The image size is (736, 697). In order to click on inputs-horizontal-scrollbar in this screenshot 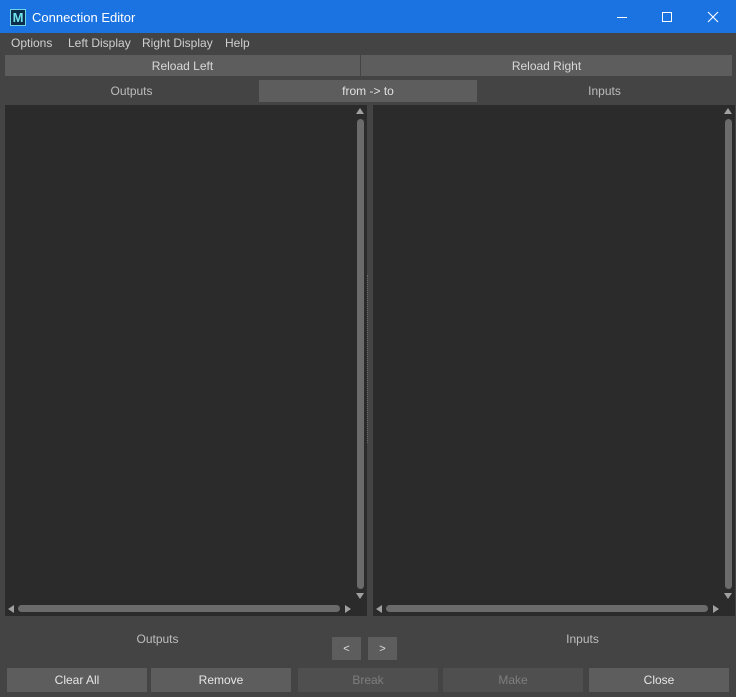, I will do `click(547, 609)`.